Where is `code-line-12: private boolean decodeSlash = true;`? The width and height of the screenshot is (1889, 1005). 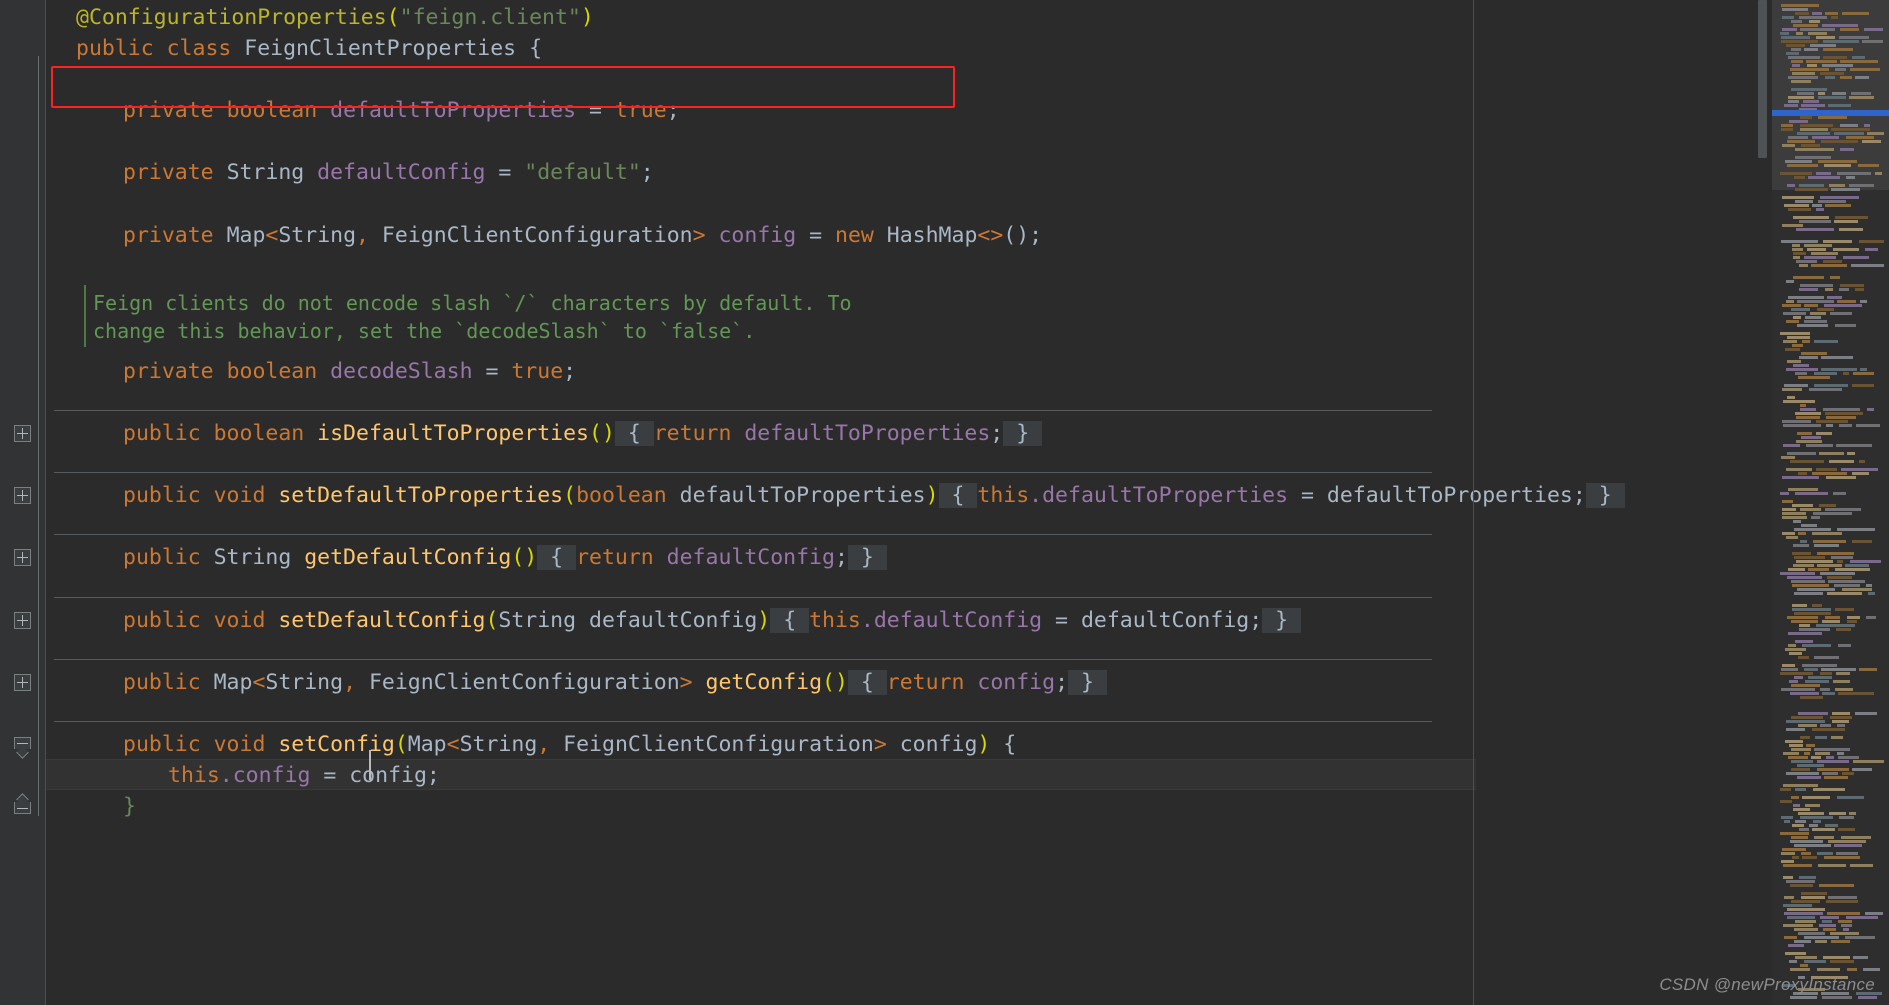
code-line-12: private boolean decodeSlash = true; is located at coordinates (349, 371).